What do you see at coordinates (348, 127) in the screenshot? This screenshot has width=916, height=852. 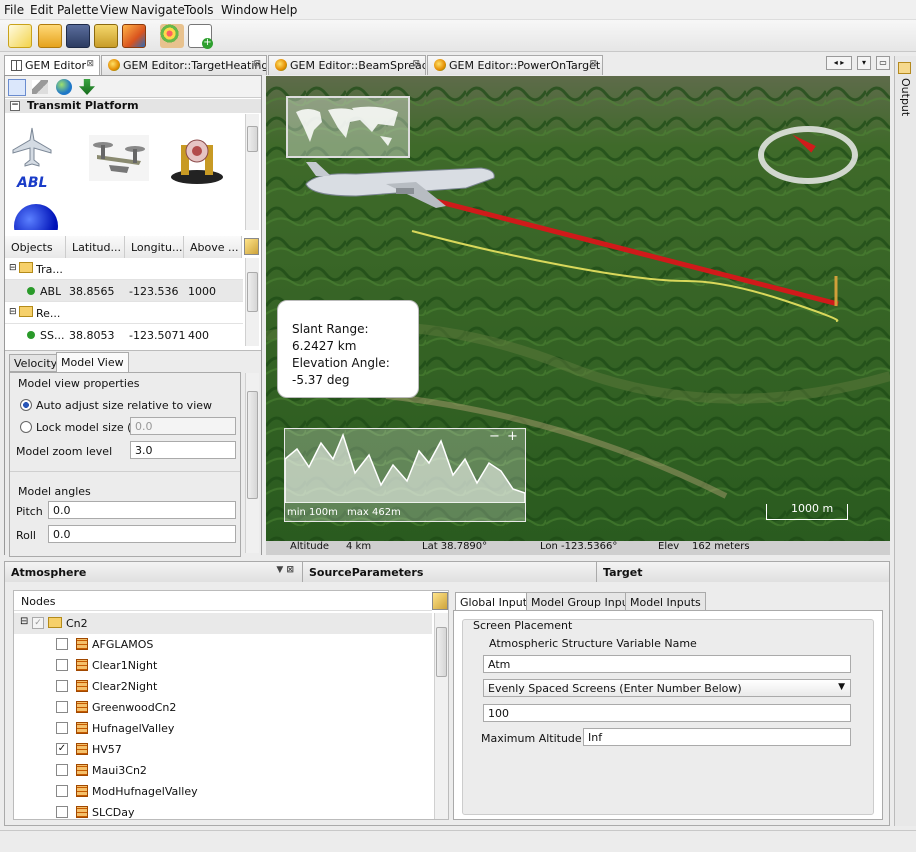 I see `world-overview-map` at bounding box center [348, 127].